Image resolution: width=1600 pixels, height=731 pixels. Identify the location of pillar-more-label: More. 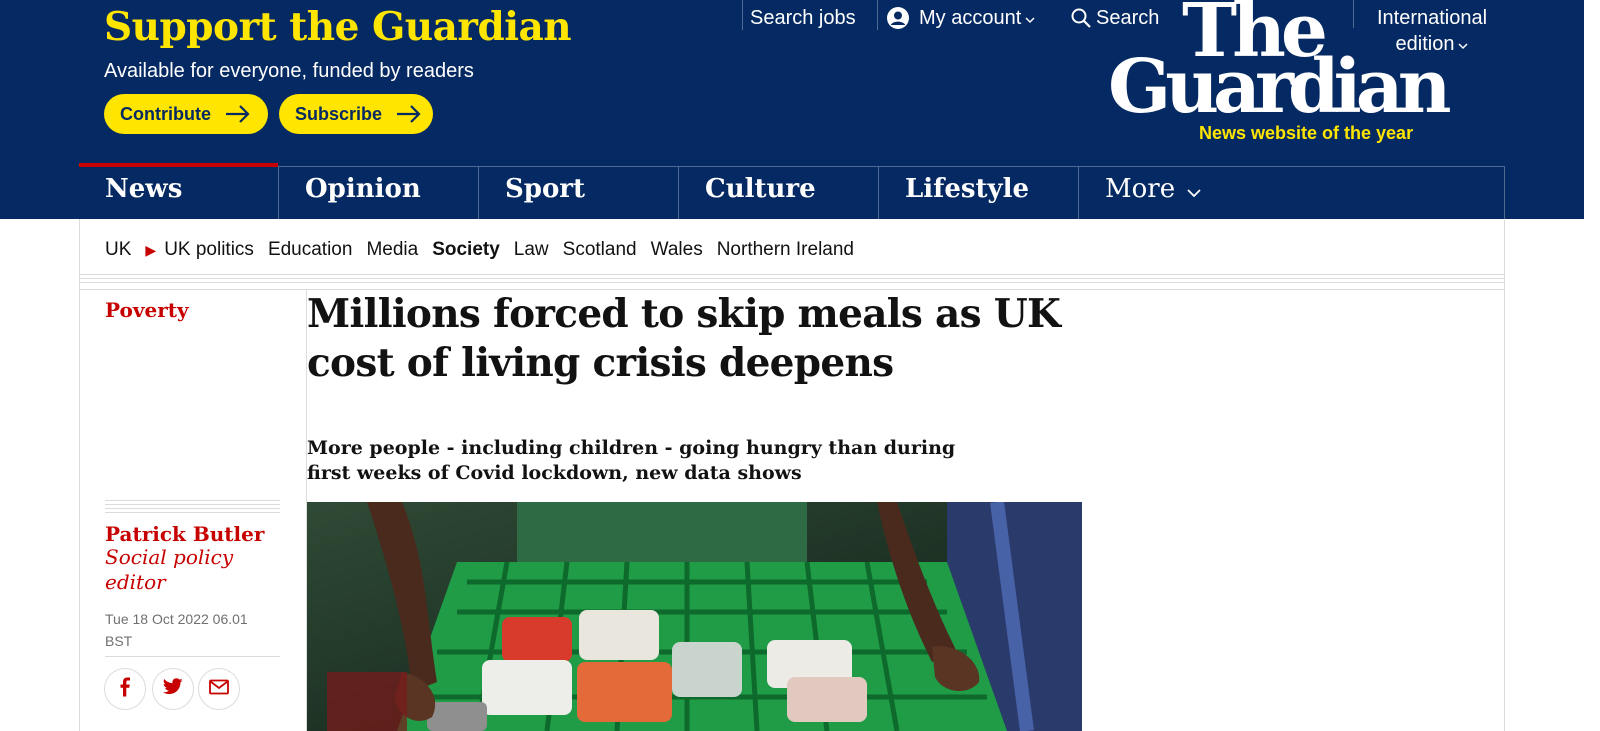
(1140, 189).